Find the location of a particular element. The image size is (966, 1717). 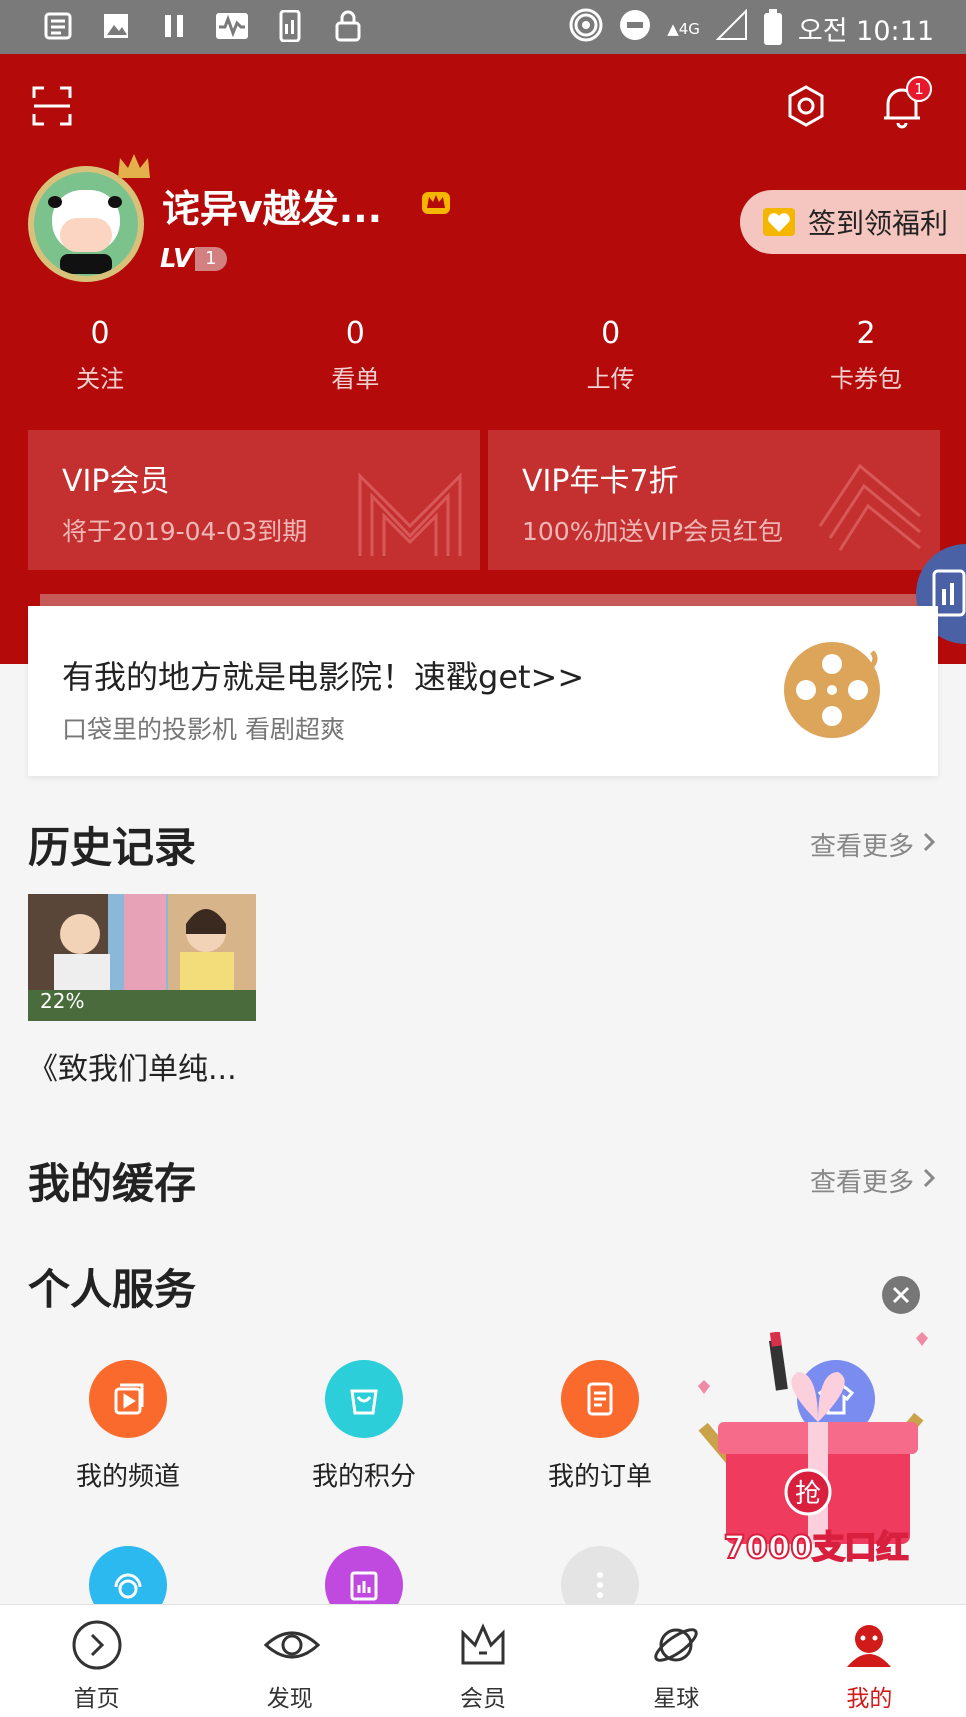

service-my-points: 我的积分 is located at coordinates (364, 1426).